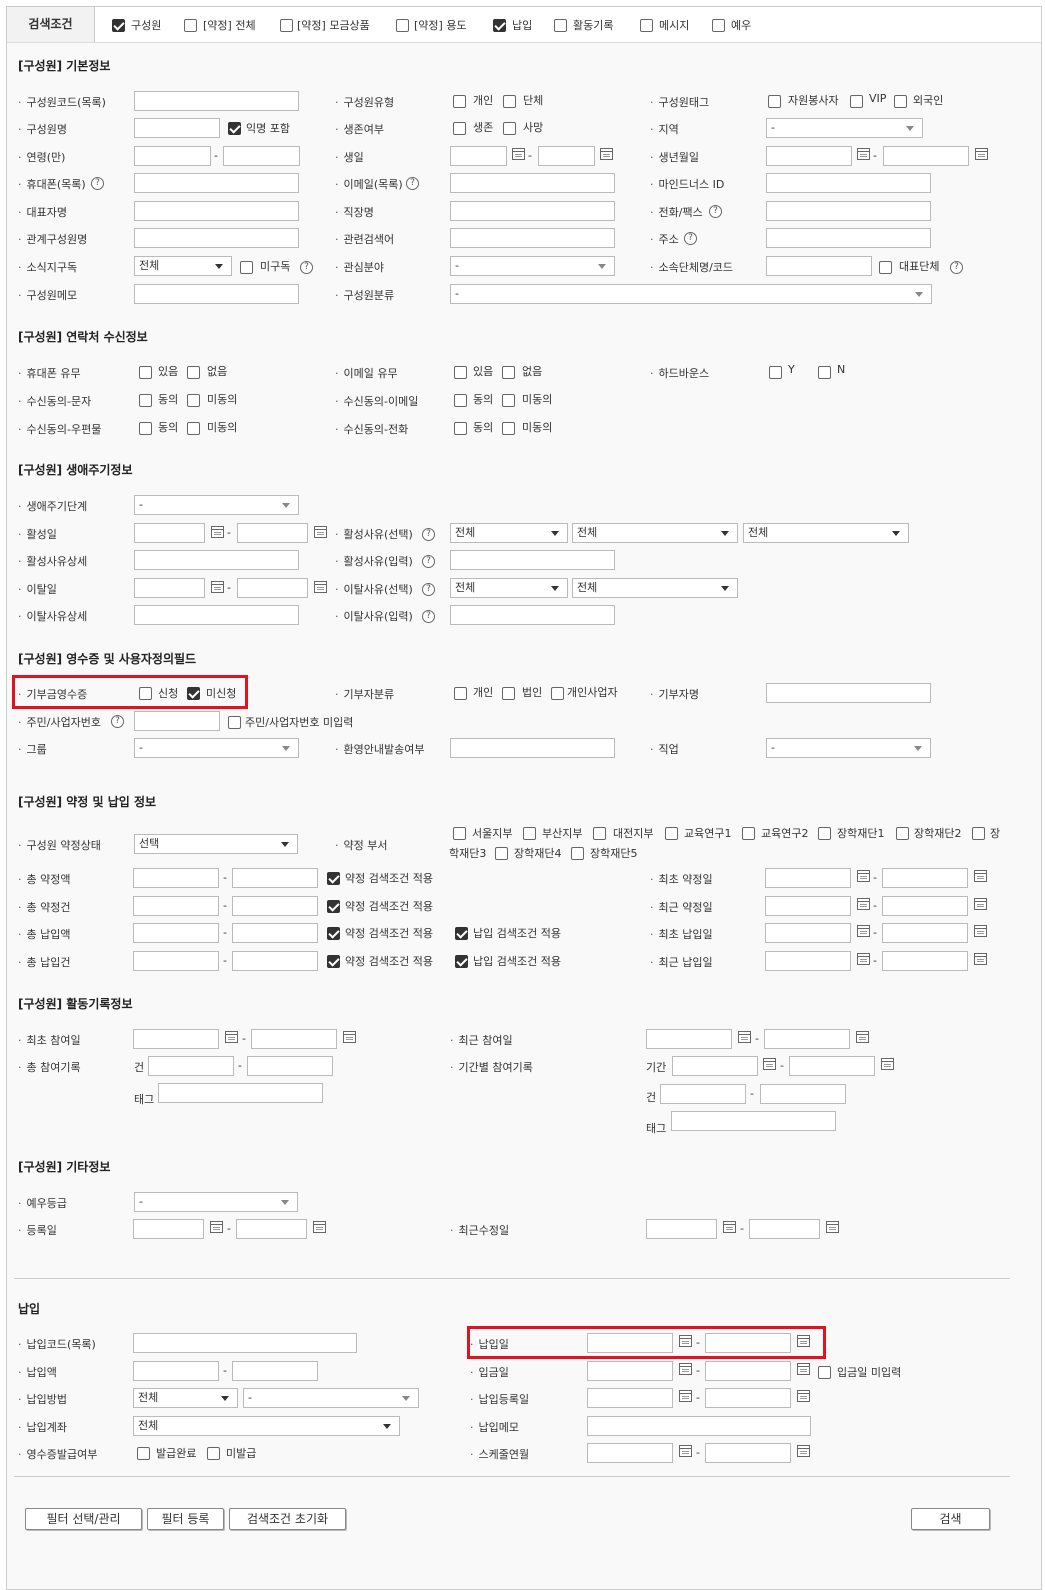 The image size is (1045, 1590). Describe the element at coordinates (509, 533) in the screenshot. I see `active-reason-select-1: 전체` at that location.